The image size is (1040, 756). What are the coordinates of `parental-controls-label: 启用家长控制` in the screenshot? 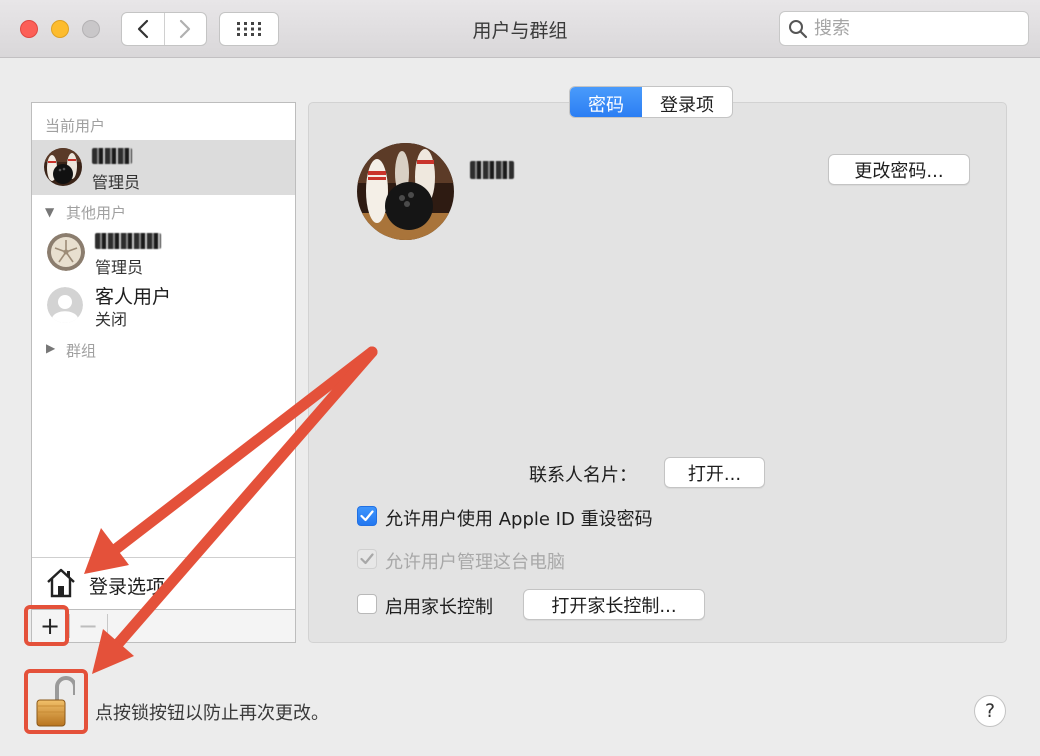 It's located at (439, 607).